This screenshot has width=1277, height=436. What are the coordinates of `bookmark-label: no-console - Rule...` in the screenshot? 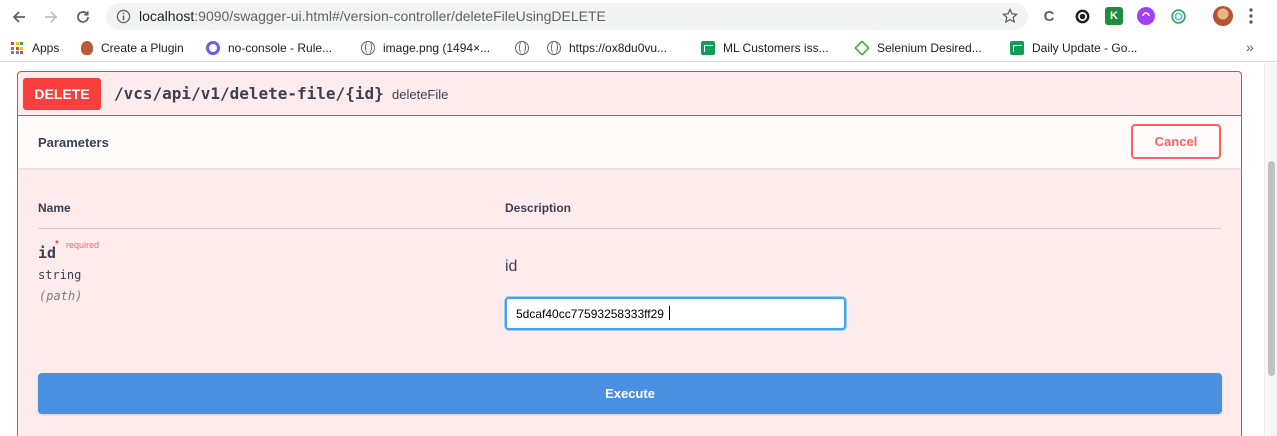 It's located at (280, 48).